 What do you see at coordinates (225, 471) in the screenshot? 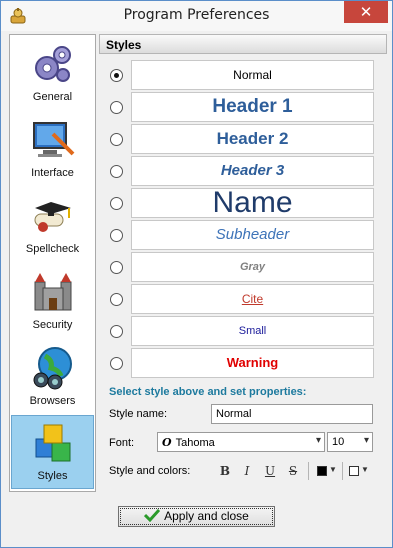
I see `bold-button: B` at bounding box center [225, 471].